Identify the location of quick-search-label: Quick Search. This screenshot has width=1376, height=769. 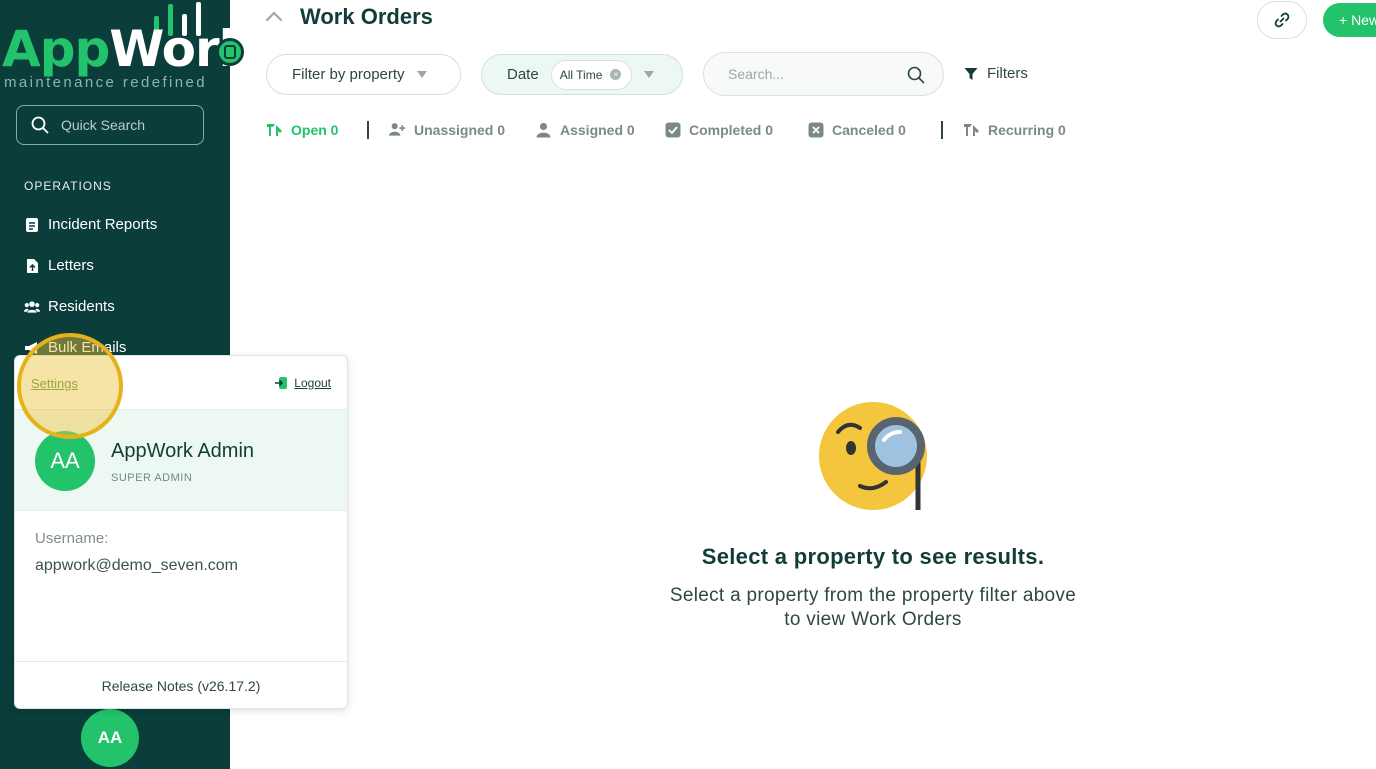
(103, 125).